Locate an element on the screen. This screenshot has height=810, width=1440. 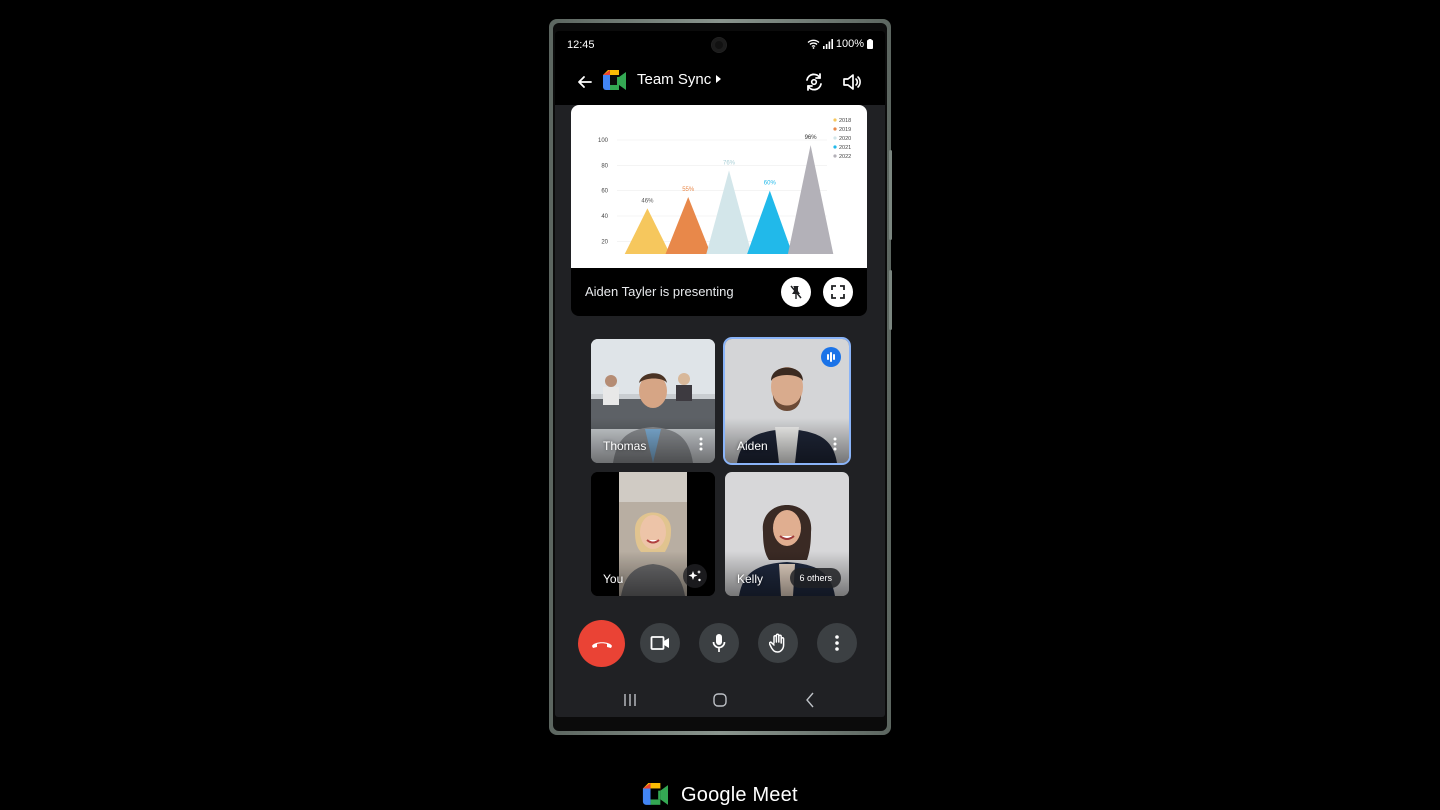
app-bar: Team Sync is located at coordinates (720, 82).